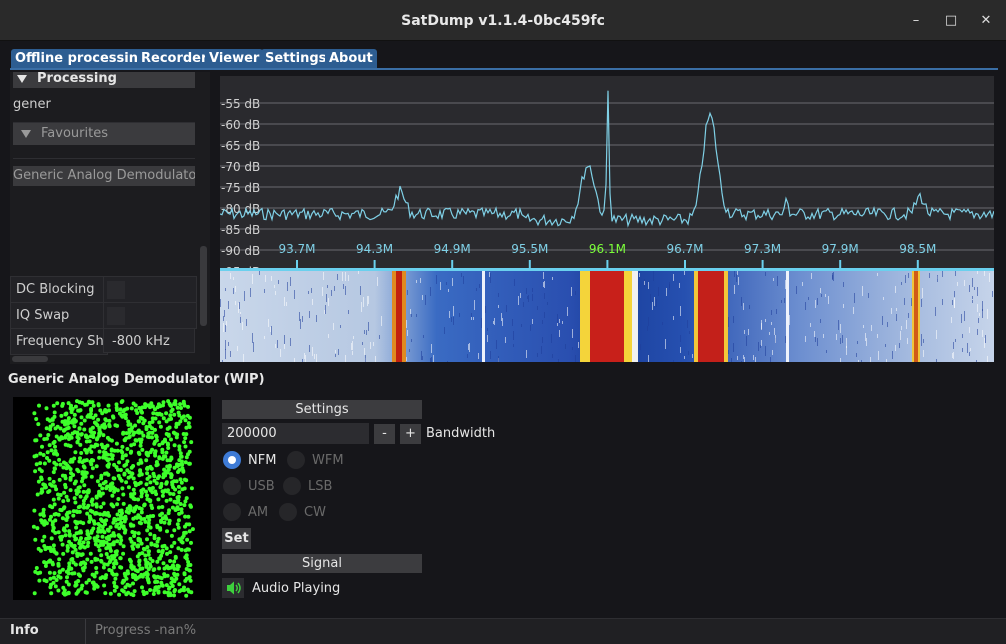 The image size is (1006, 644). What do you see at coordinates (262, 460) in the screenshot?
I see `radio-label-nfm: NFM` at bounding box center [262, 460].